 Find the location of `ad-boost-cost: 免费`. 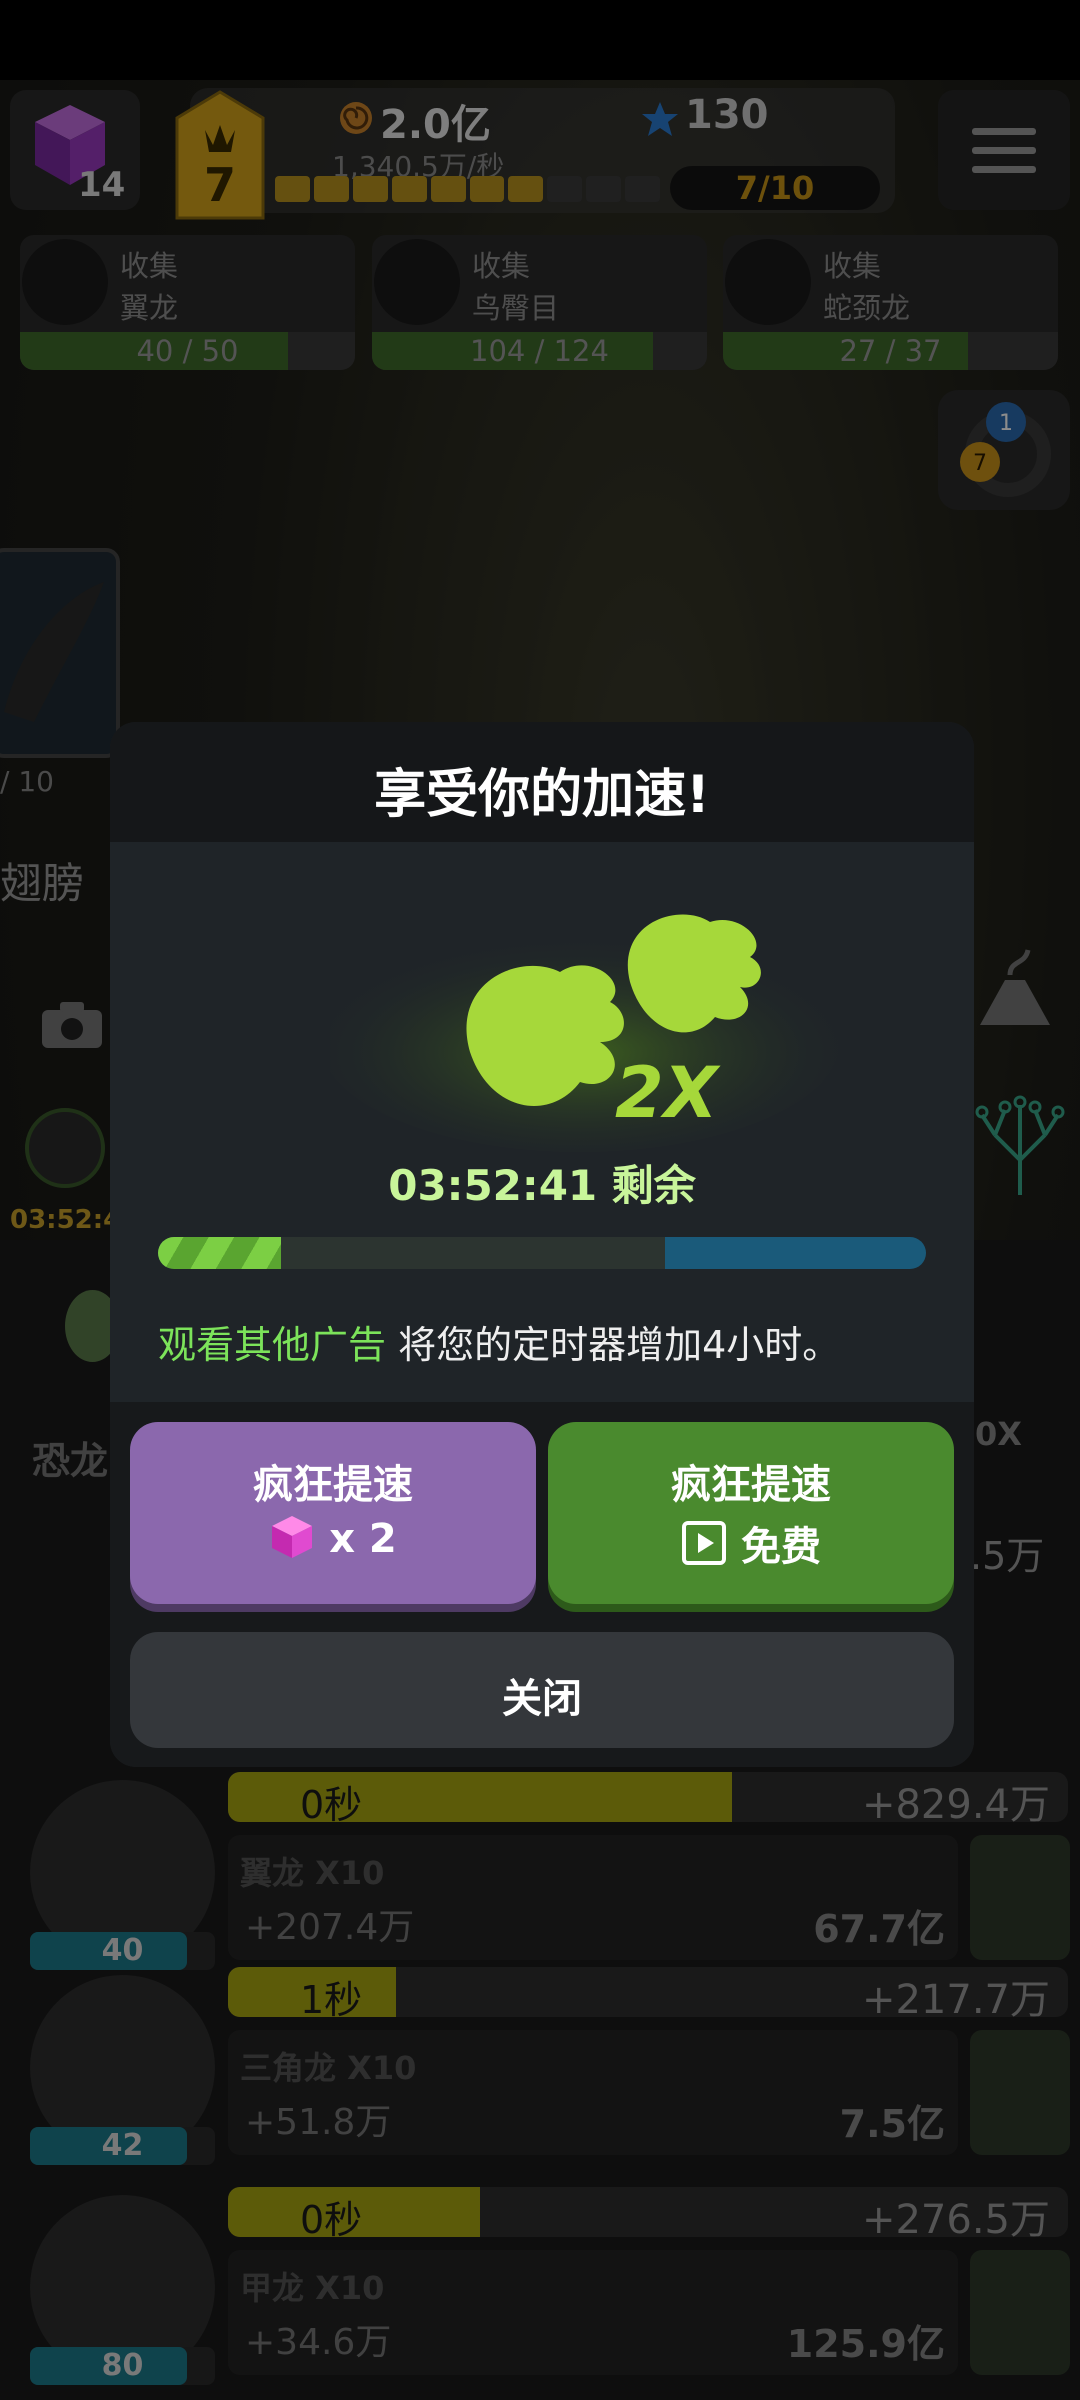

ad-boost-cost: 免费 is located at coordinates (780, 1547).